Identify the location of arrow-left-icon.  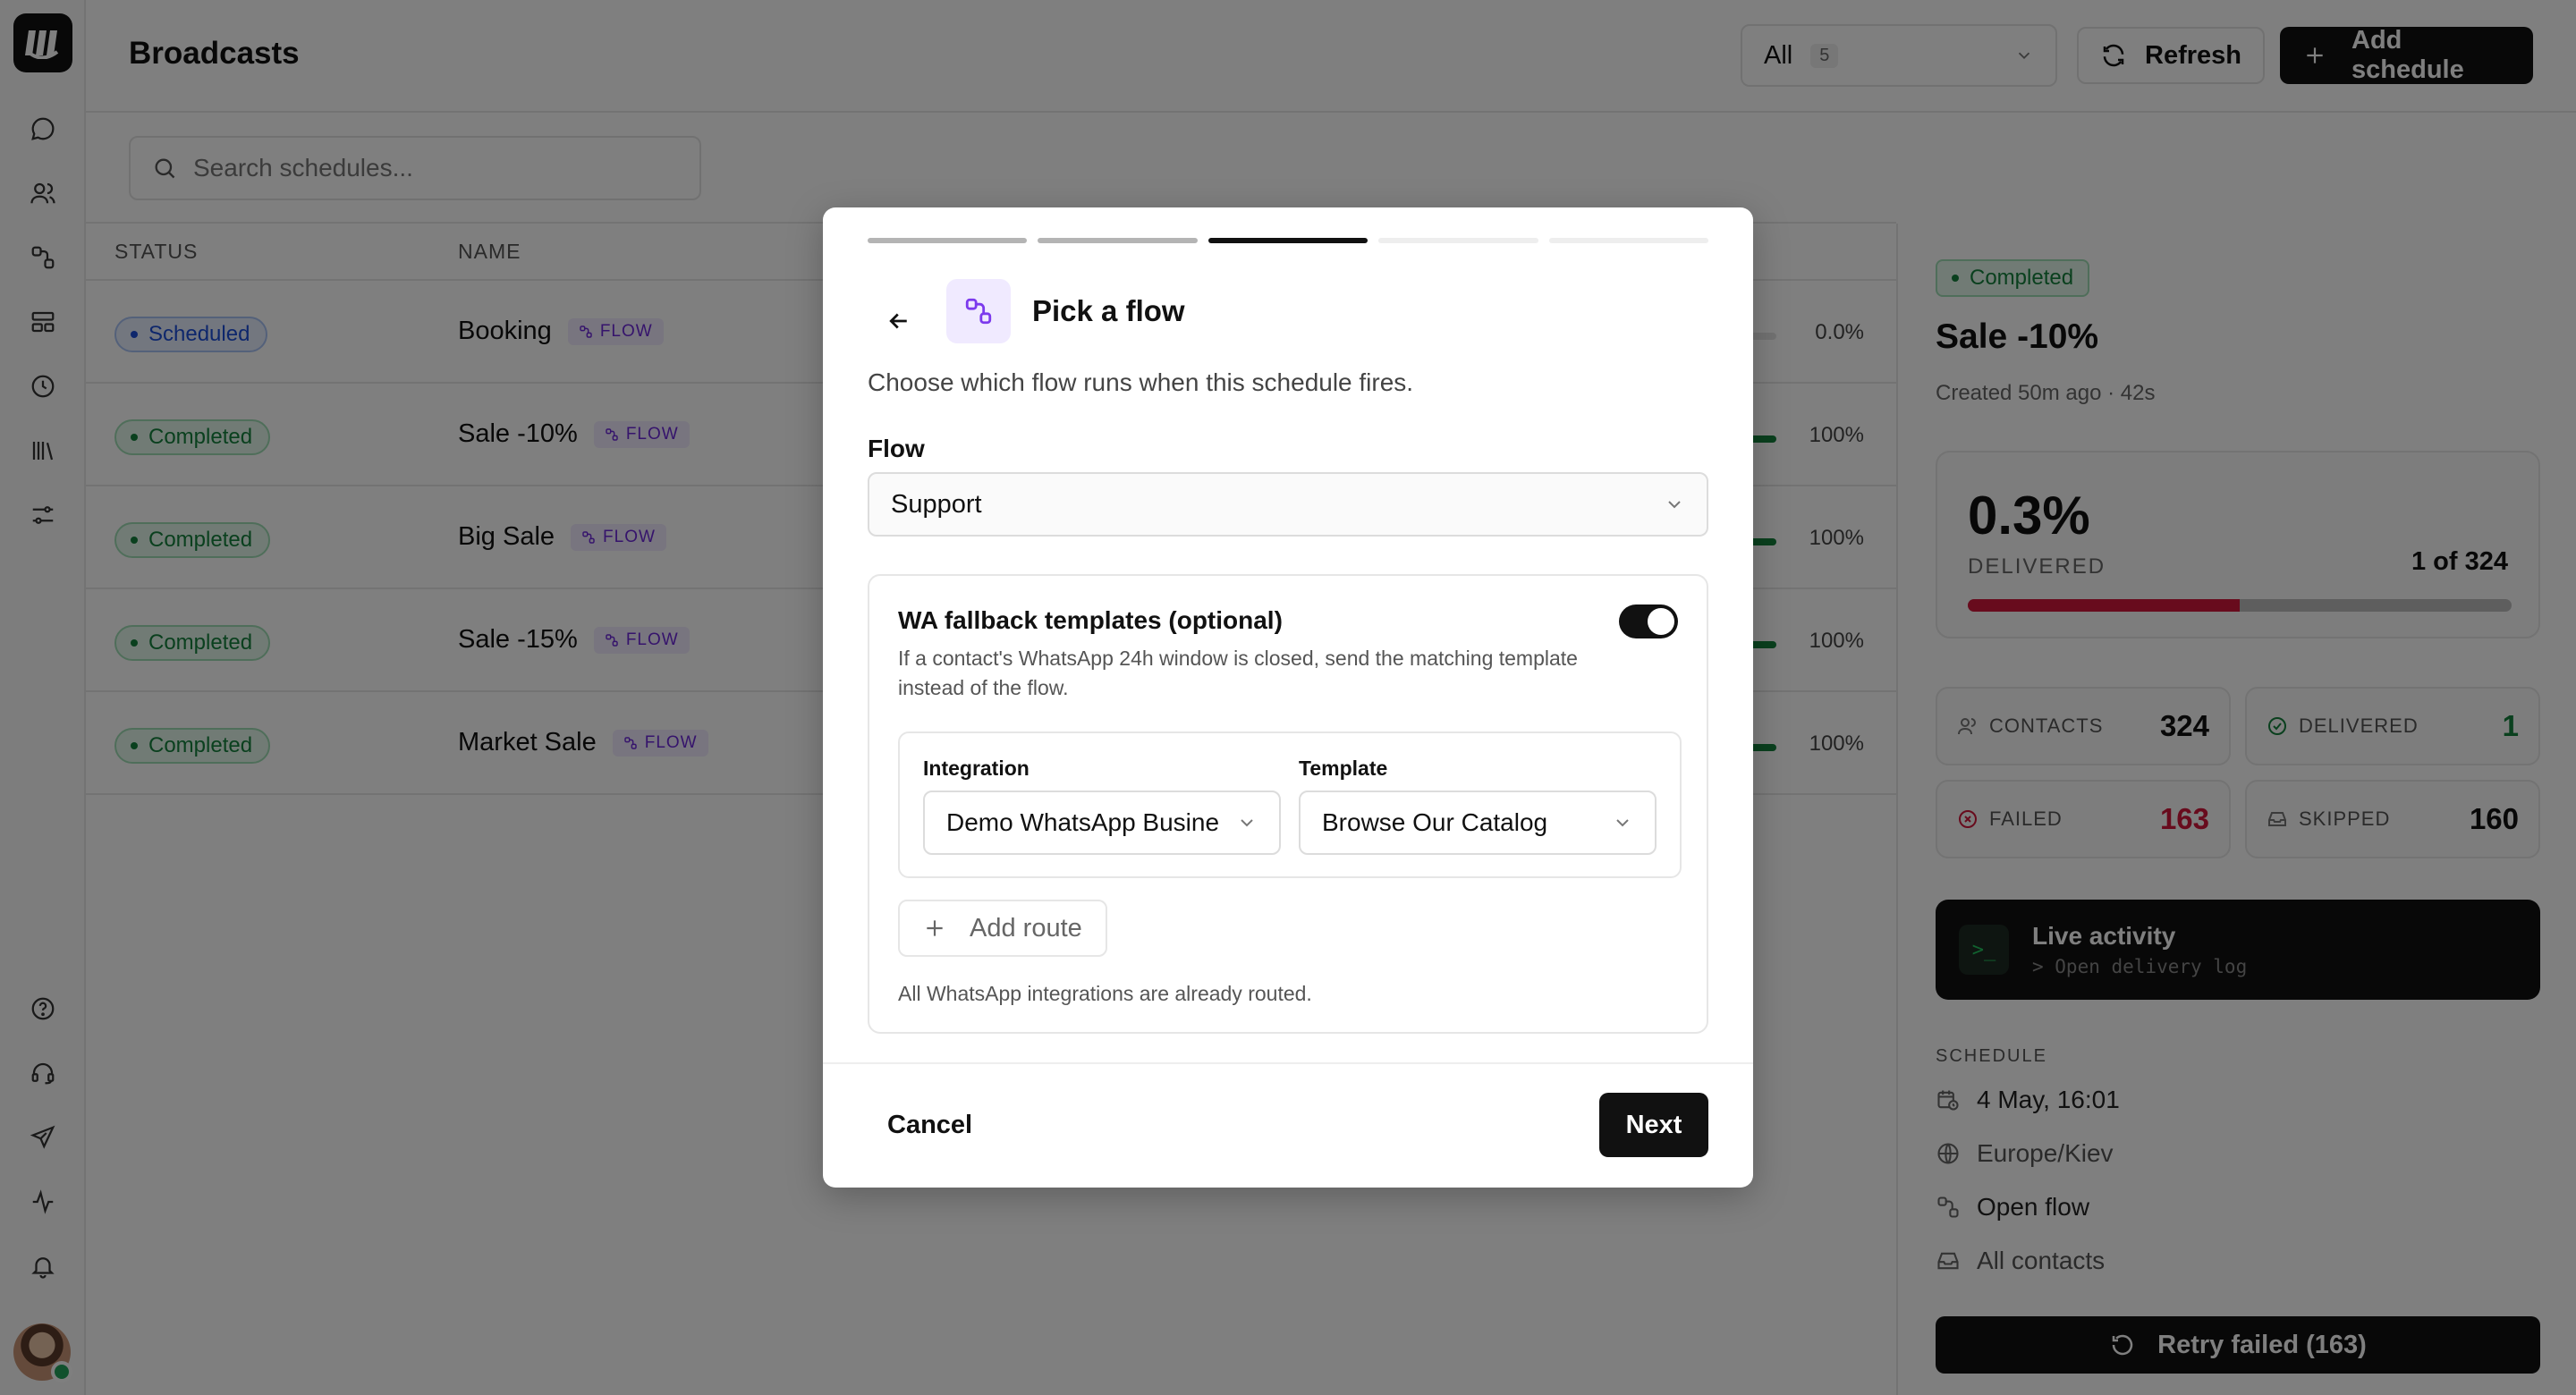
(898, 321).